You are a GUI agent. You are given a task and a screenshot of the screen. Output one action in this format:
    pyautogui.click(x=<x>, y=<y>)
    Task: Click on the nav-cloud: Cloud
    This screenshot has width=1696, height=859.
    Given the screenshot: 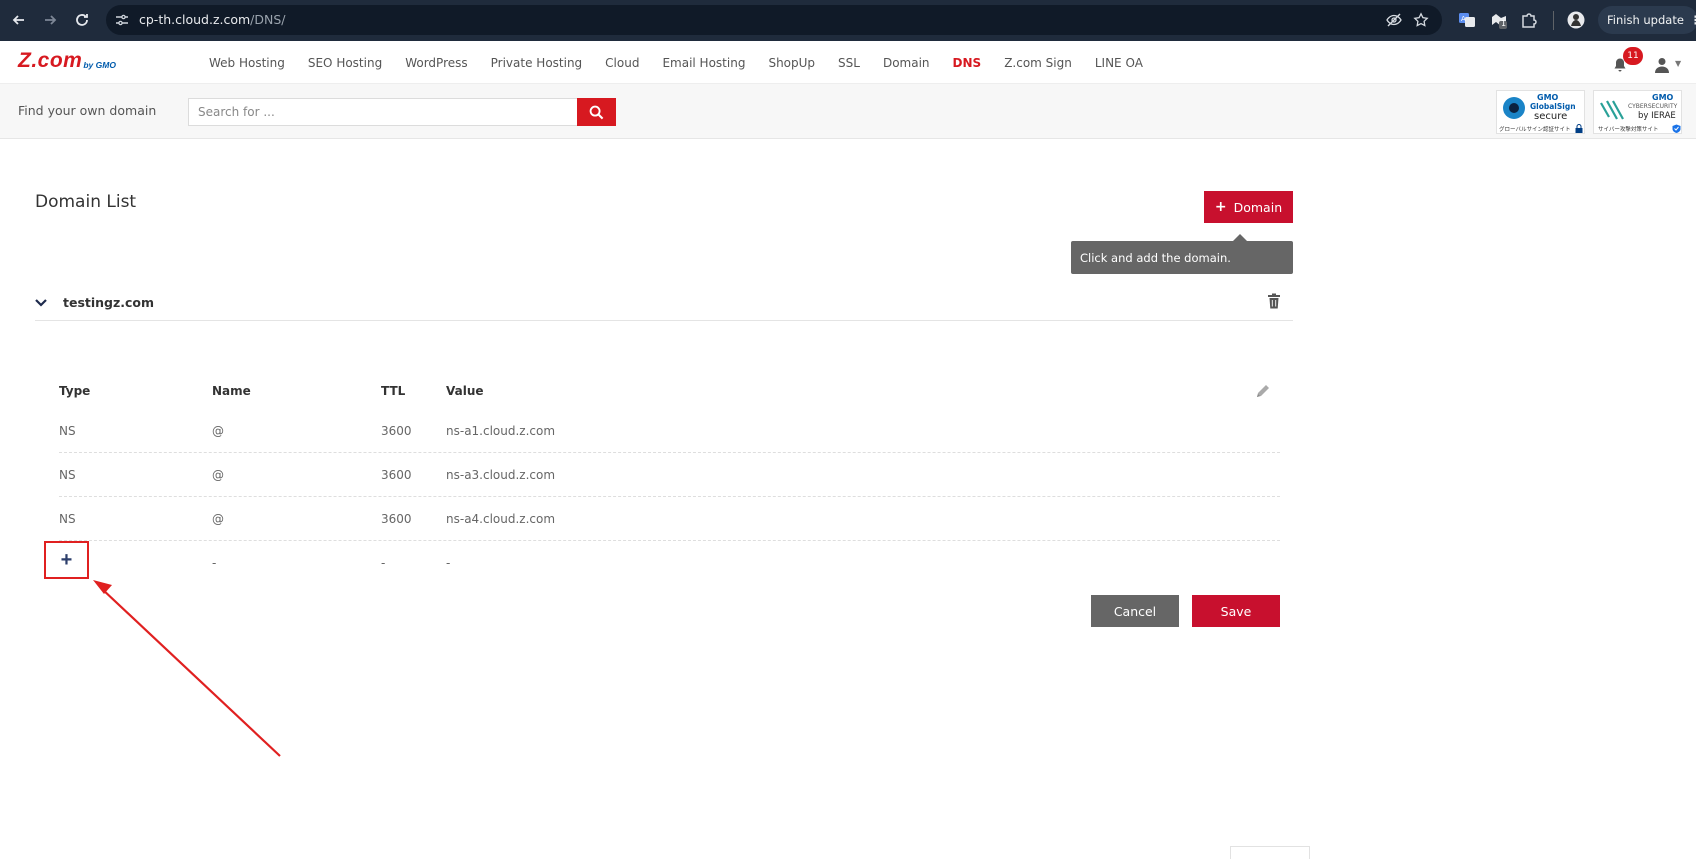 What is the action you would take?
    pyautogui.click(x=622, y=63)
    